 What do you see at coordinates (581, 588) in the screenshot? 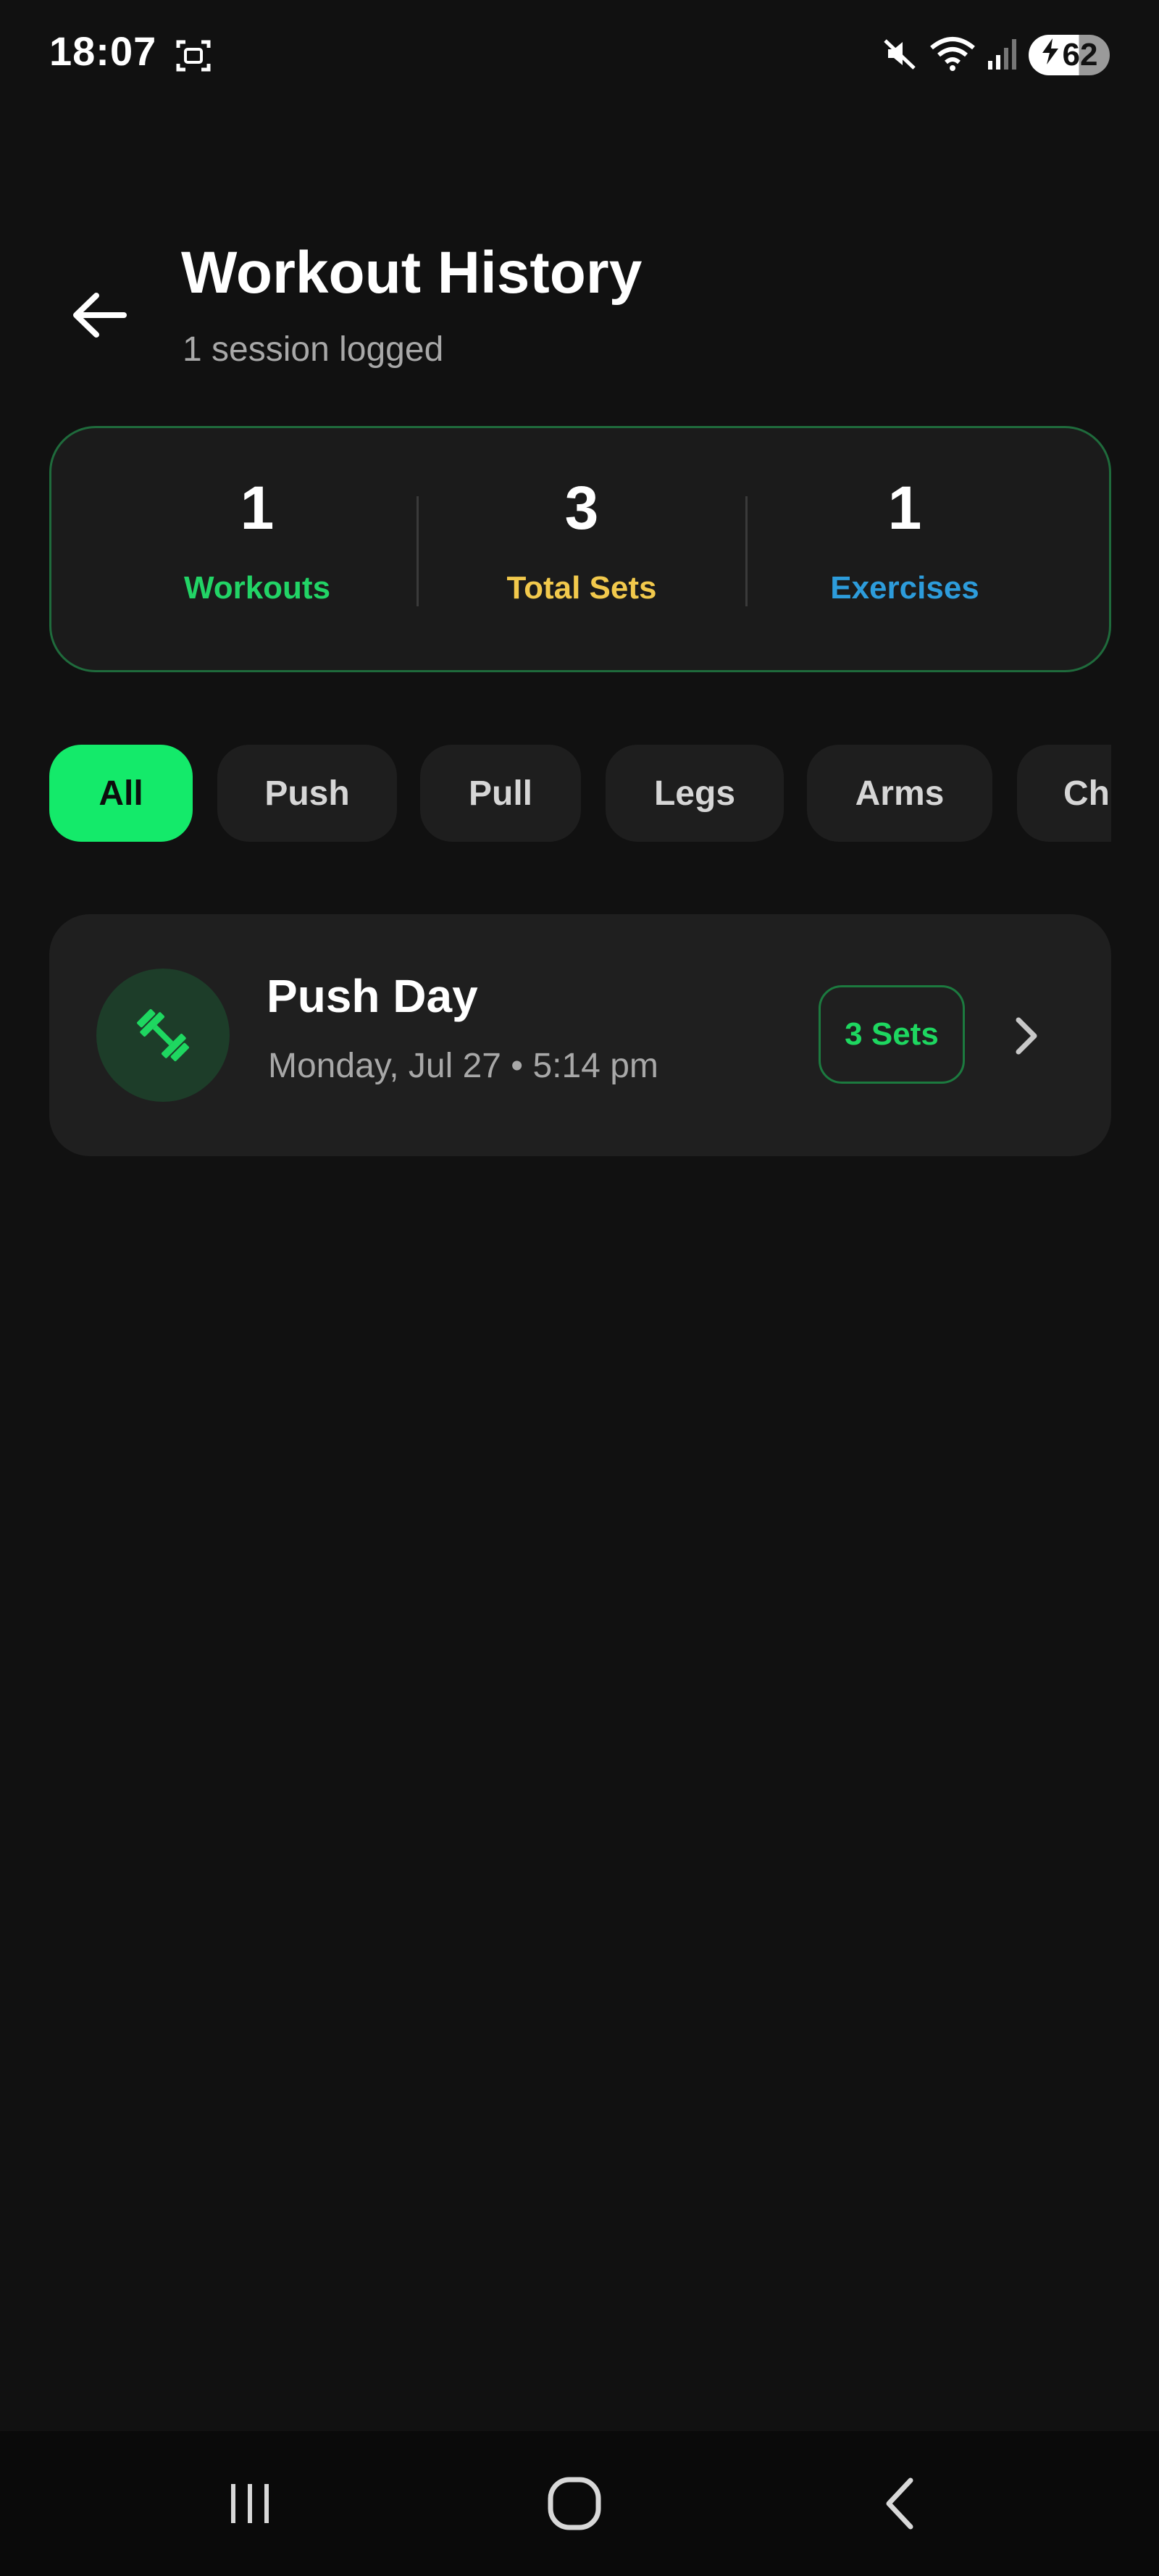
I see `stat-label: Total Sets` at bounding box center [581, 588].